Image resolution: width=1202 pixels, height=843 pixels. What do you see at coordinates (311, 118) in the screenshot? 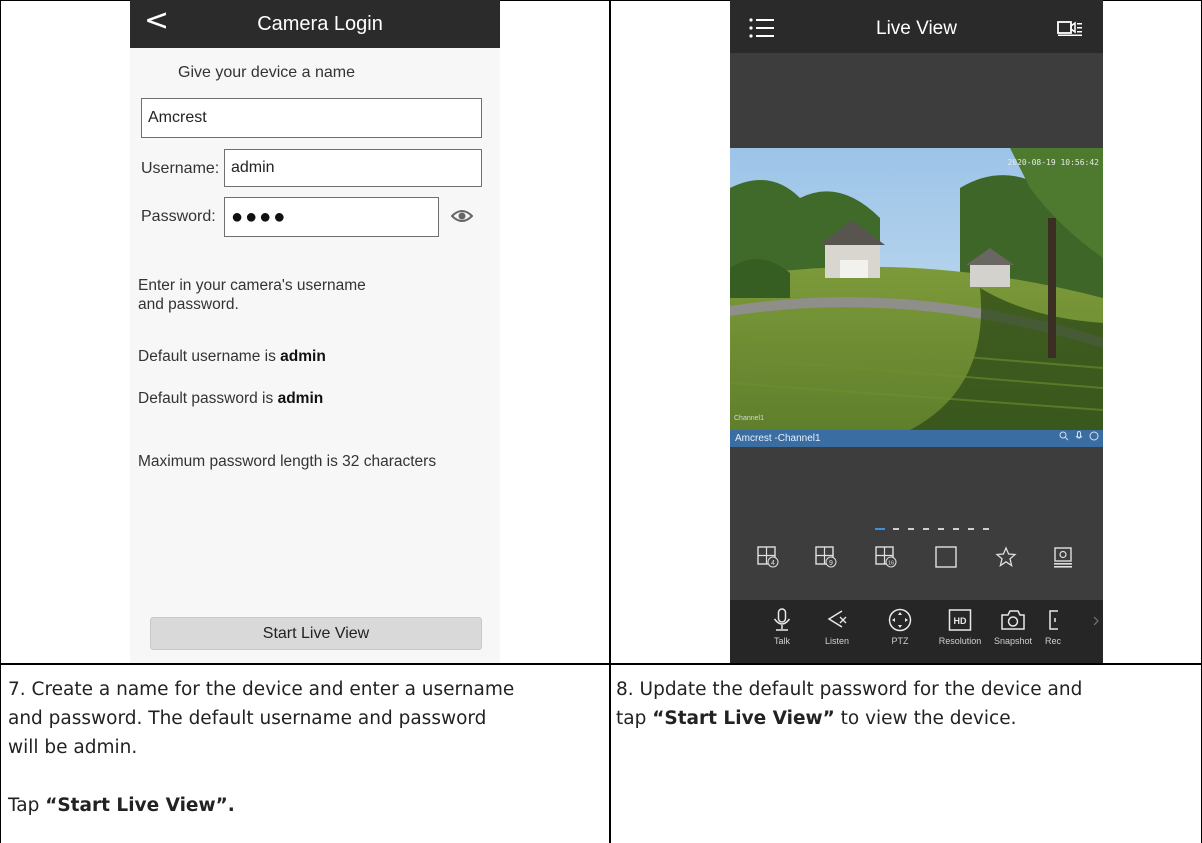
I see `device-name-input: Amcrest` at bounding box center [311, 118].